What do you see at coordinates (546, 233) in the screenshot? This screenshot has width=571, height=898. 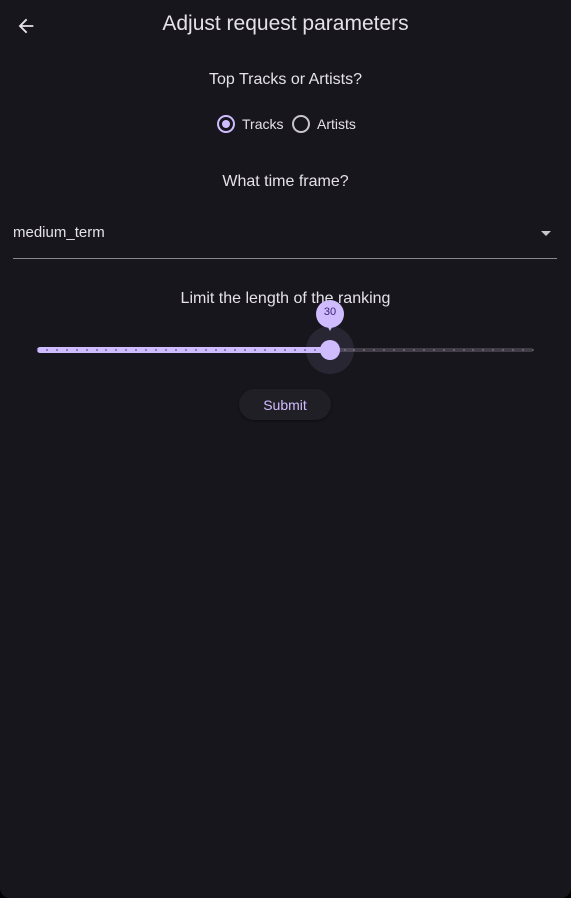 I see `dropdown-arrow-icon` at bounding box center [546, 233].